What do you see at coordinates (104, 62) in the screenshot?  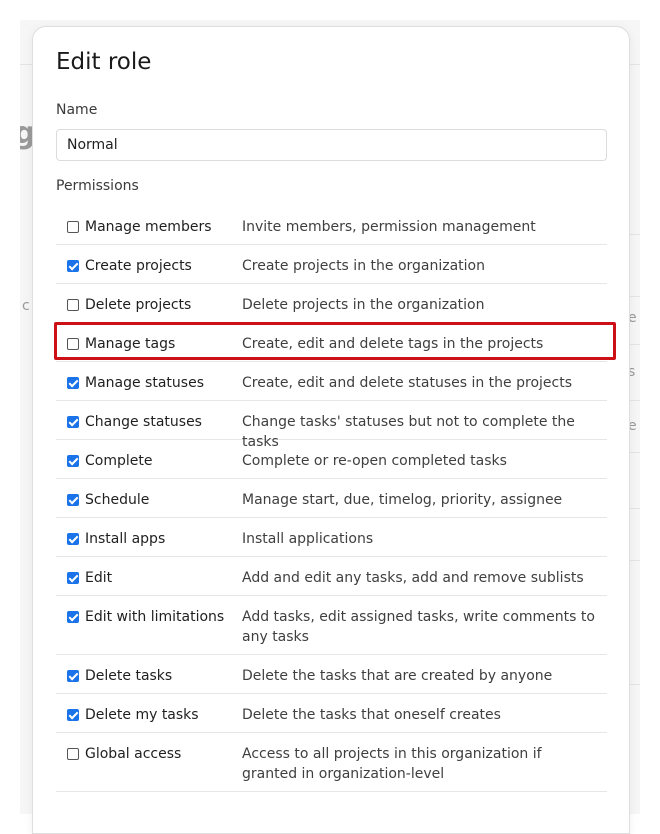 I see `modal-title: Edit role` at bounding box center [104, 62].